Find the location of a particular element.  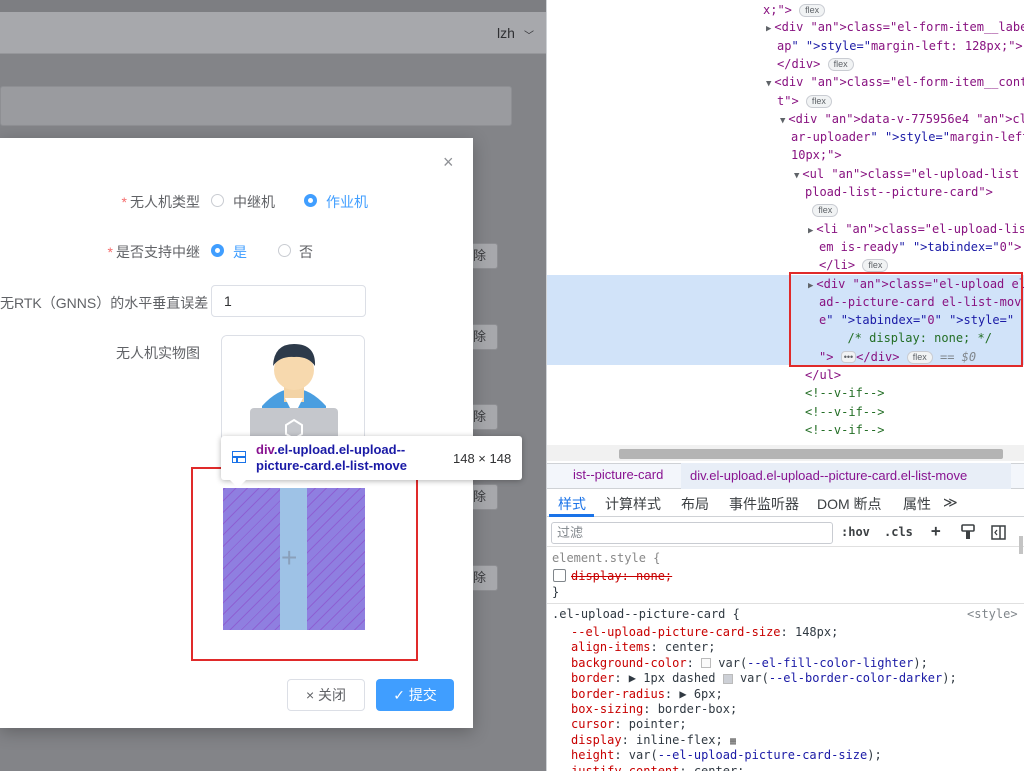

tab-event-listeners: 事件监听器 is located at coordinates (764, 504).